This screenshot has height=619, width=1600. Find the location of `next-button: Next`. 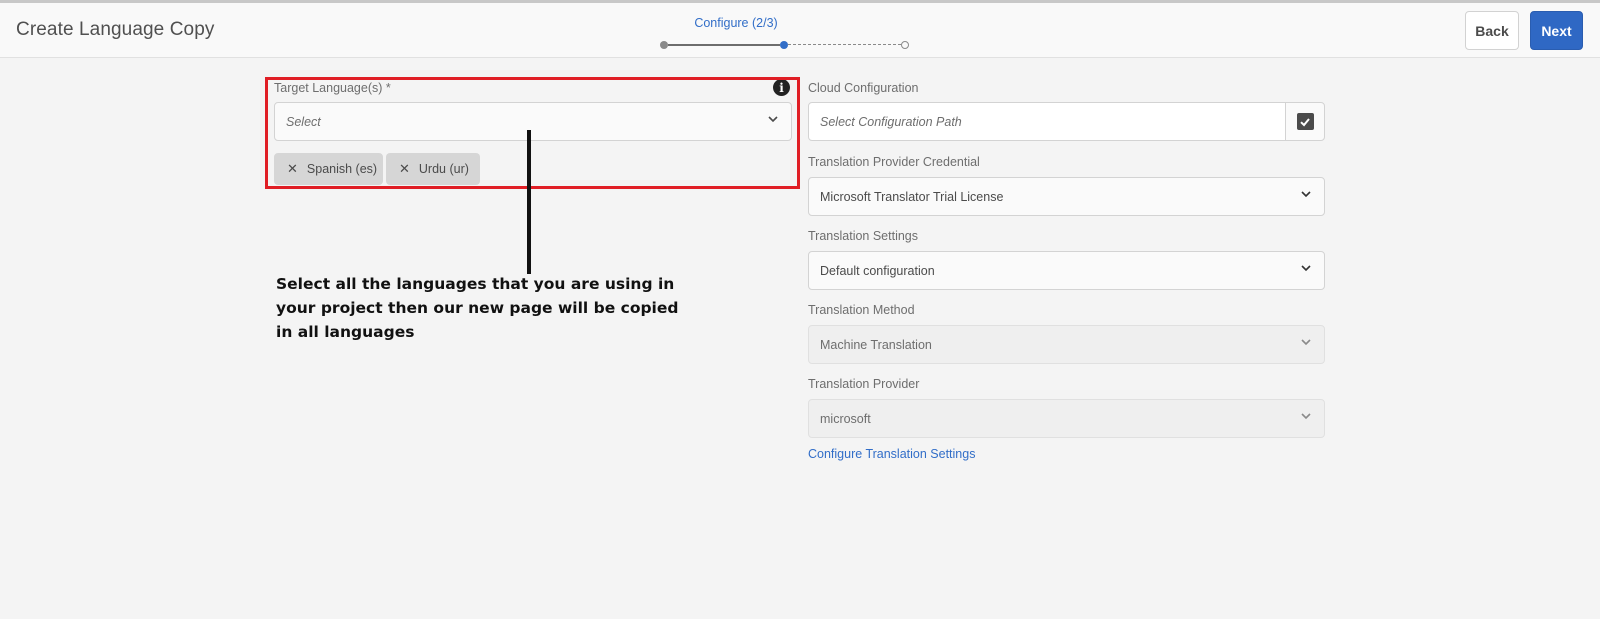

next-button: Next is located at coordinates (1556, 30).